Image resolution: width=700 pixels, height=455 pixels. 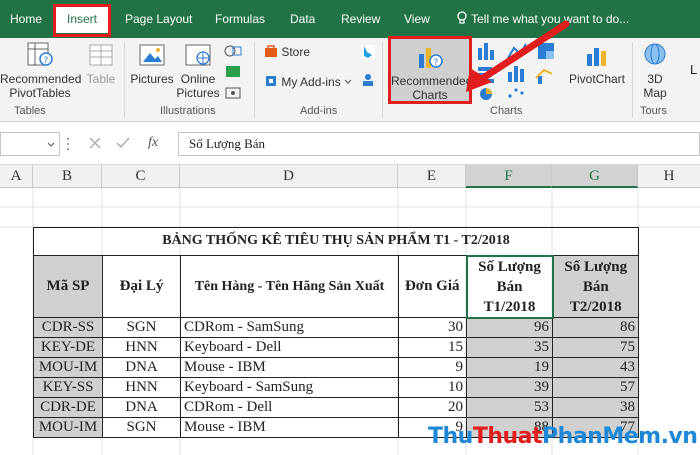 What do you see at coordinates (595, 367) in the screenshot?
I see `cell-sl-t2: 43` at bounding box center [595, 367].